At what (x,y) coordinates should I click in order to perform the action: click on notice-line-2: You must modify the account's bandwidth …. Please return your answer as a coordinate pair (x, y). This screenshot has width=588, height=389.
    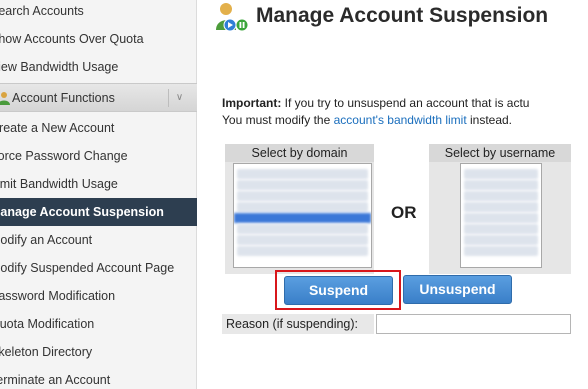
    Looking at the image, I should click on (405, 120).